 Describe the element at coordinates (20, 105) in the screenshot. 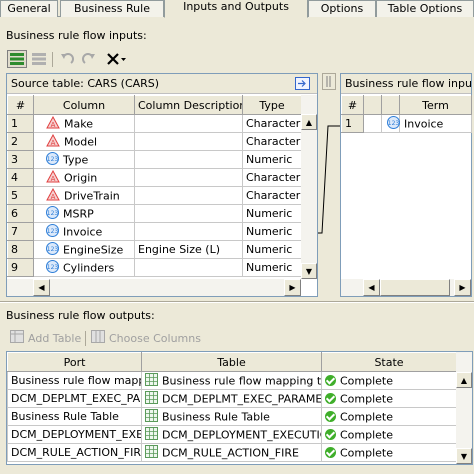

I see `column-header-number: #` at that location.